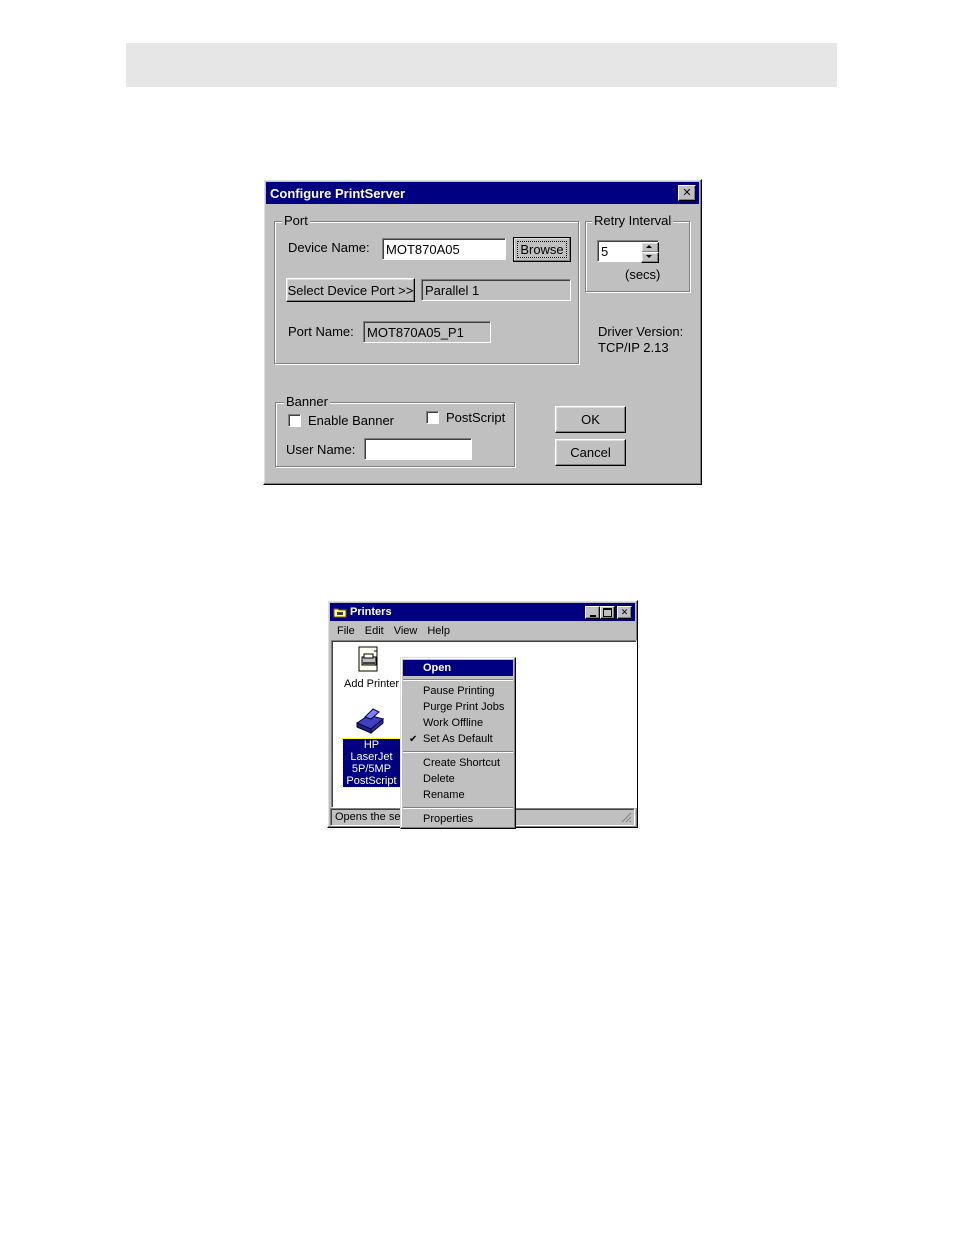 This screenshot has height=1235, width=954. I want to click on context-menu-pause-printing: Pause Printing, so click(458, 691).